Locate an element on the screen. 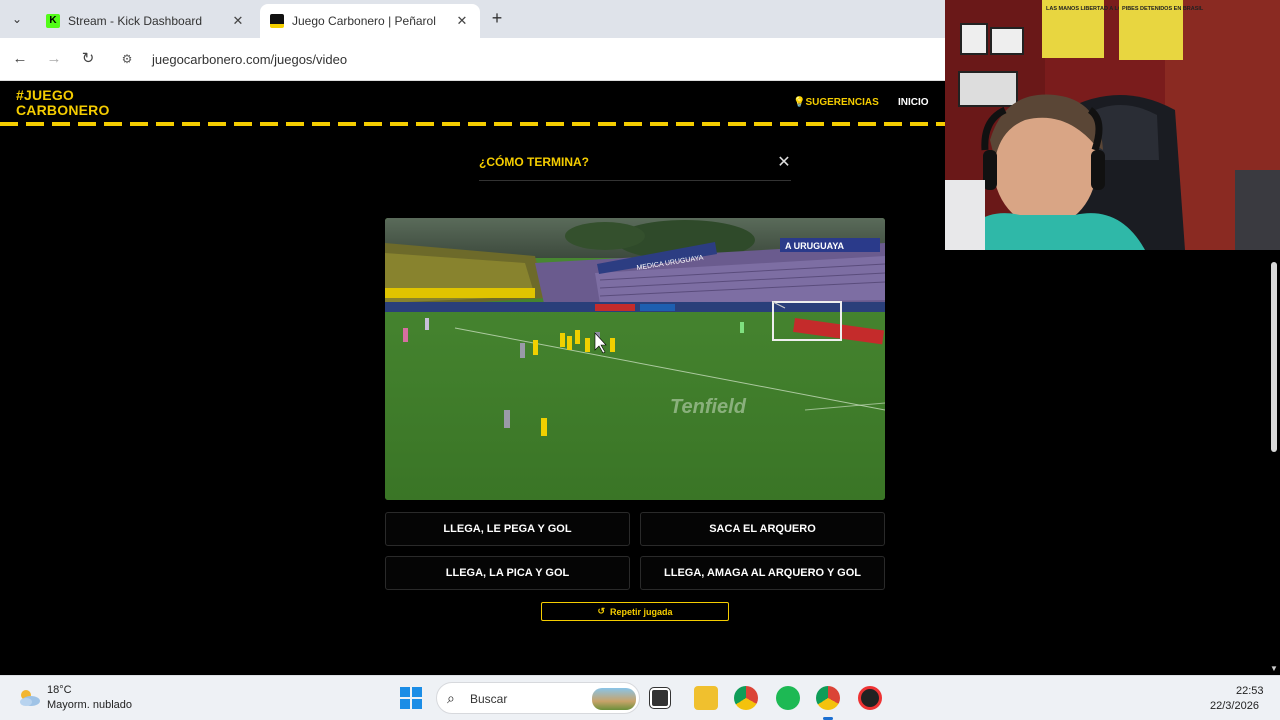 This screenshot has height=720, width=1280. address-bar: ← → ↻ ⚙ juegocarbonero.com/juegos/video is located at coordinates (472, 59).